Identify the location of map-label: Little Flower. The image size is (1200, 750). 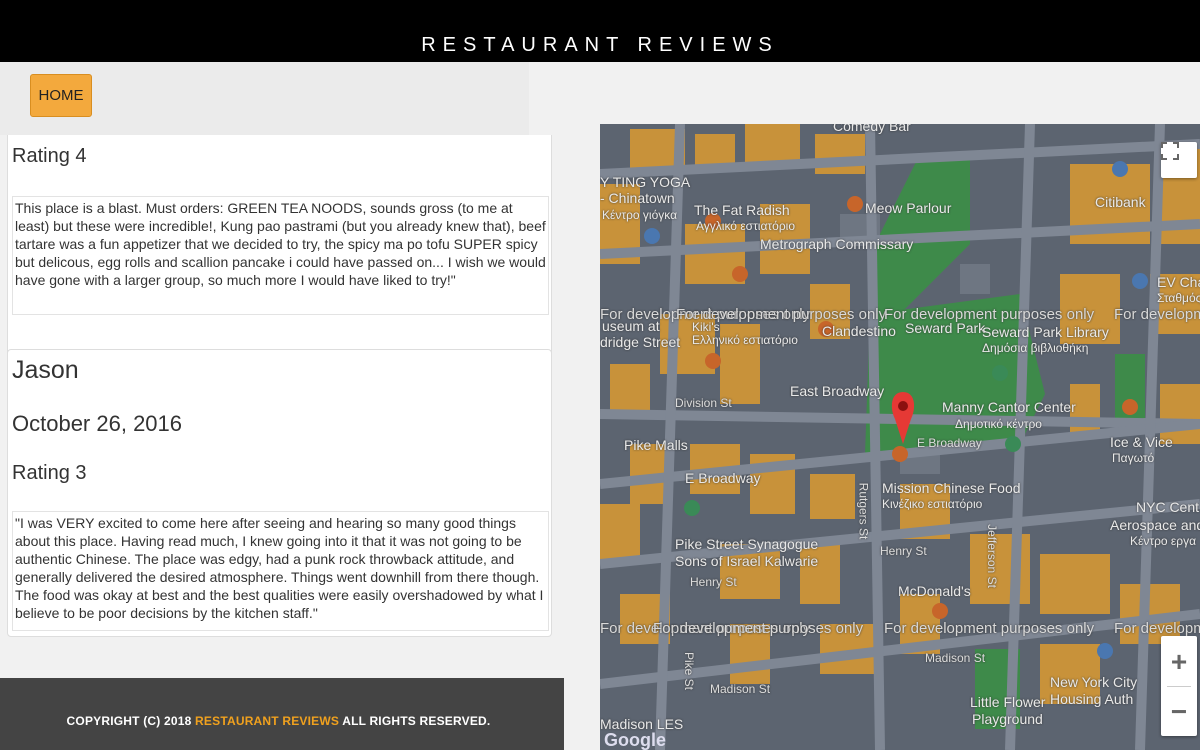
(1008, 702).